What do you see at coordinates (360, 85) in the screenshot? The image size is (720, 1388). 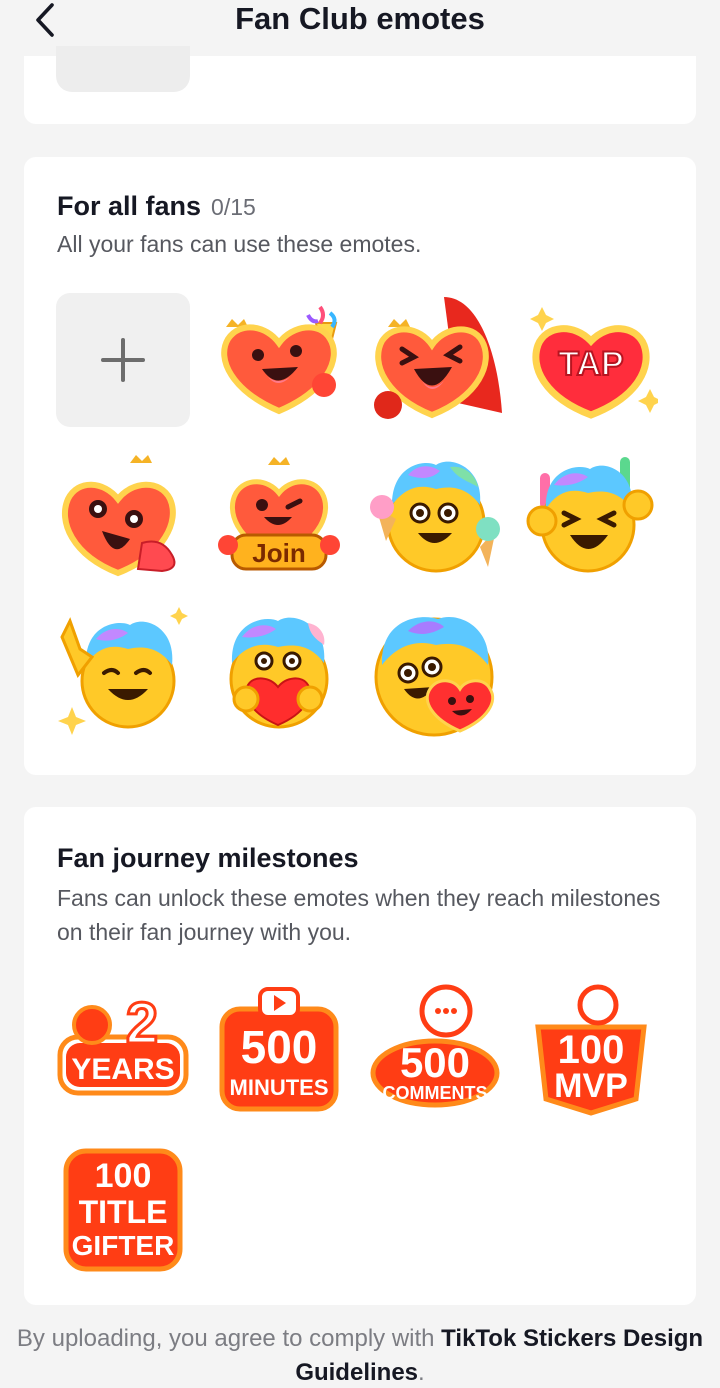 I see `previous-section-card` at bounding box center [360, 85].